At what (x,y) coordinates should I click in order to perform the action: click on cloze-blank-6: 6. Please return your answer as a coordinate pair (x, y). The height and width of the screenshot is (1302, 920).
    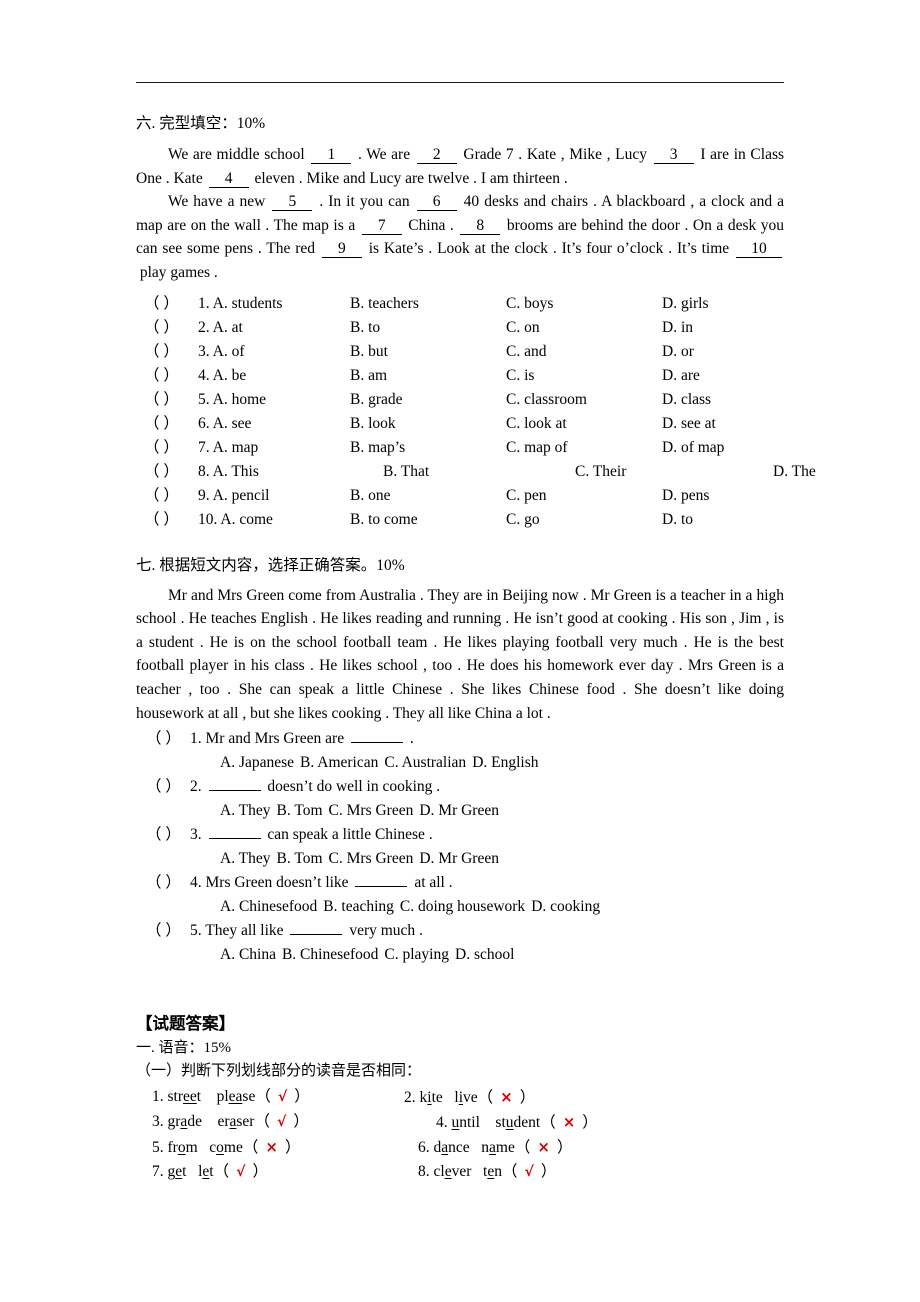
    Looking at the image, I should click on (436, 203).